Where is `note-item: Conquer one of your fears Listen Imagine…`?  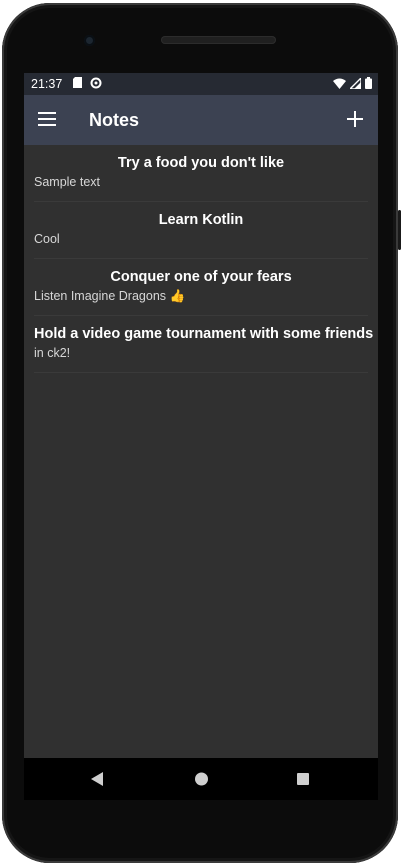 note-item: Conquer one of your fears Listen Imagine… is located at coordinates (201, 287).